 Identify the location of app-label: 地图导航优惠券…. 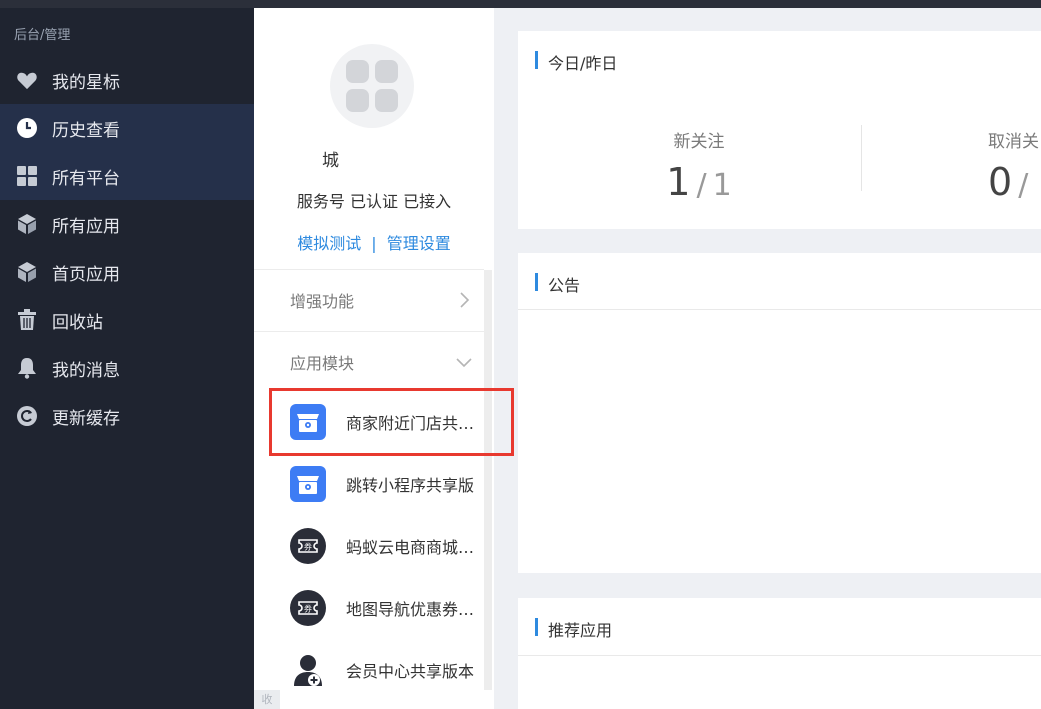
(410, 609).